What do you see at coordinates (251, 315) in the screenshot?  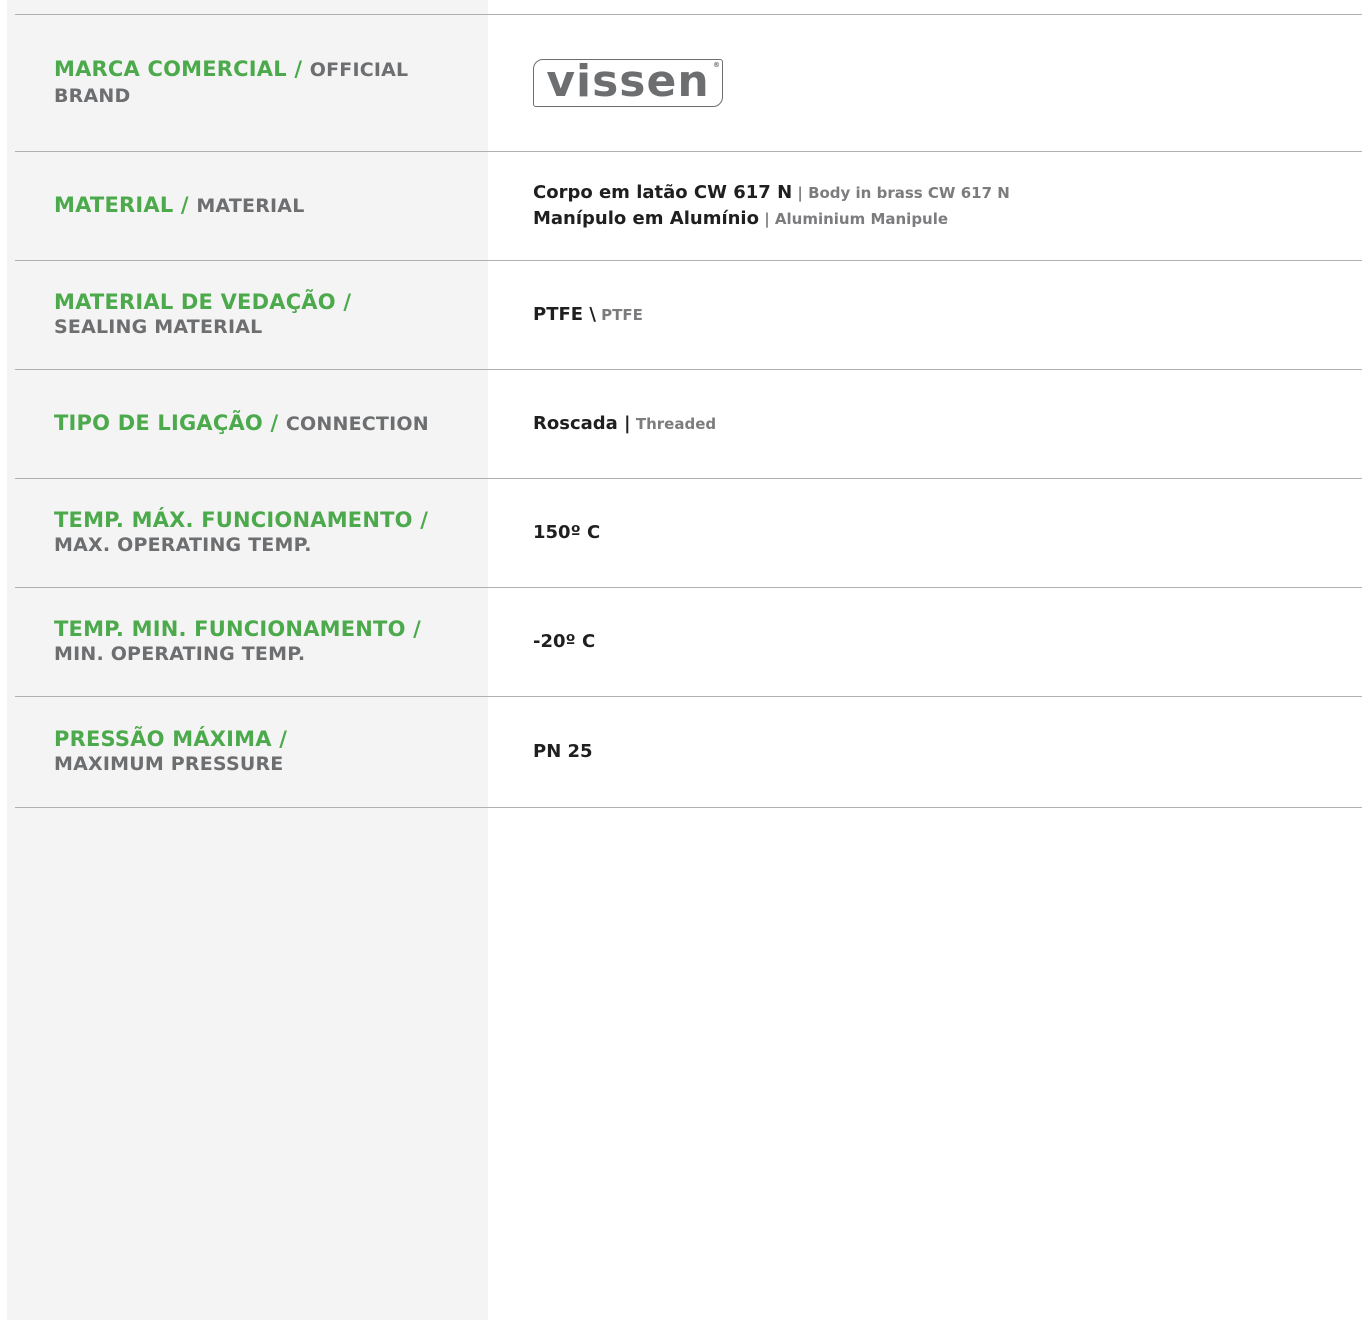 I see `spec-label: MATERIAL DE VEDAÇÃO / SEALING MATERIAL` at bounding box center [251, 315].